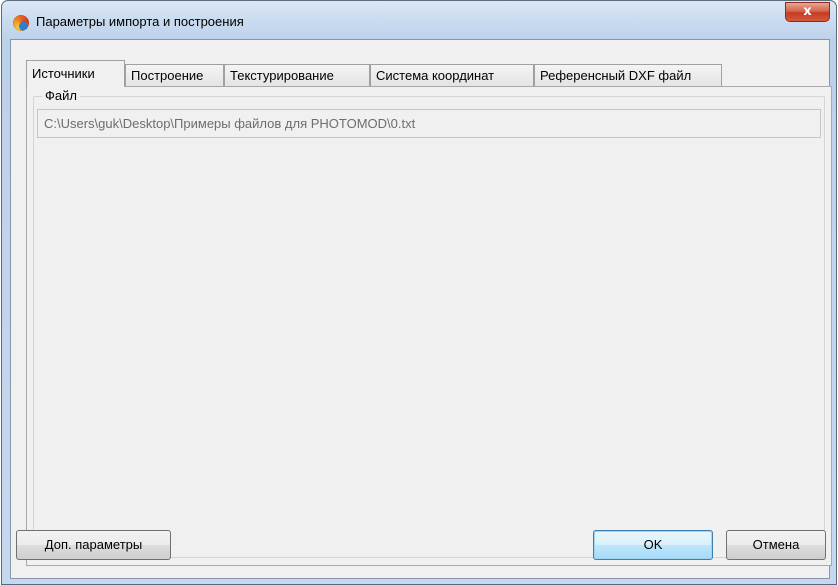  What do you see at coordinates (628, 75) in the screenshot?
I see `tab-reference-dxf: Референсный DXF файл` at bounding box center [628, 75].